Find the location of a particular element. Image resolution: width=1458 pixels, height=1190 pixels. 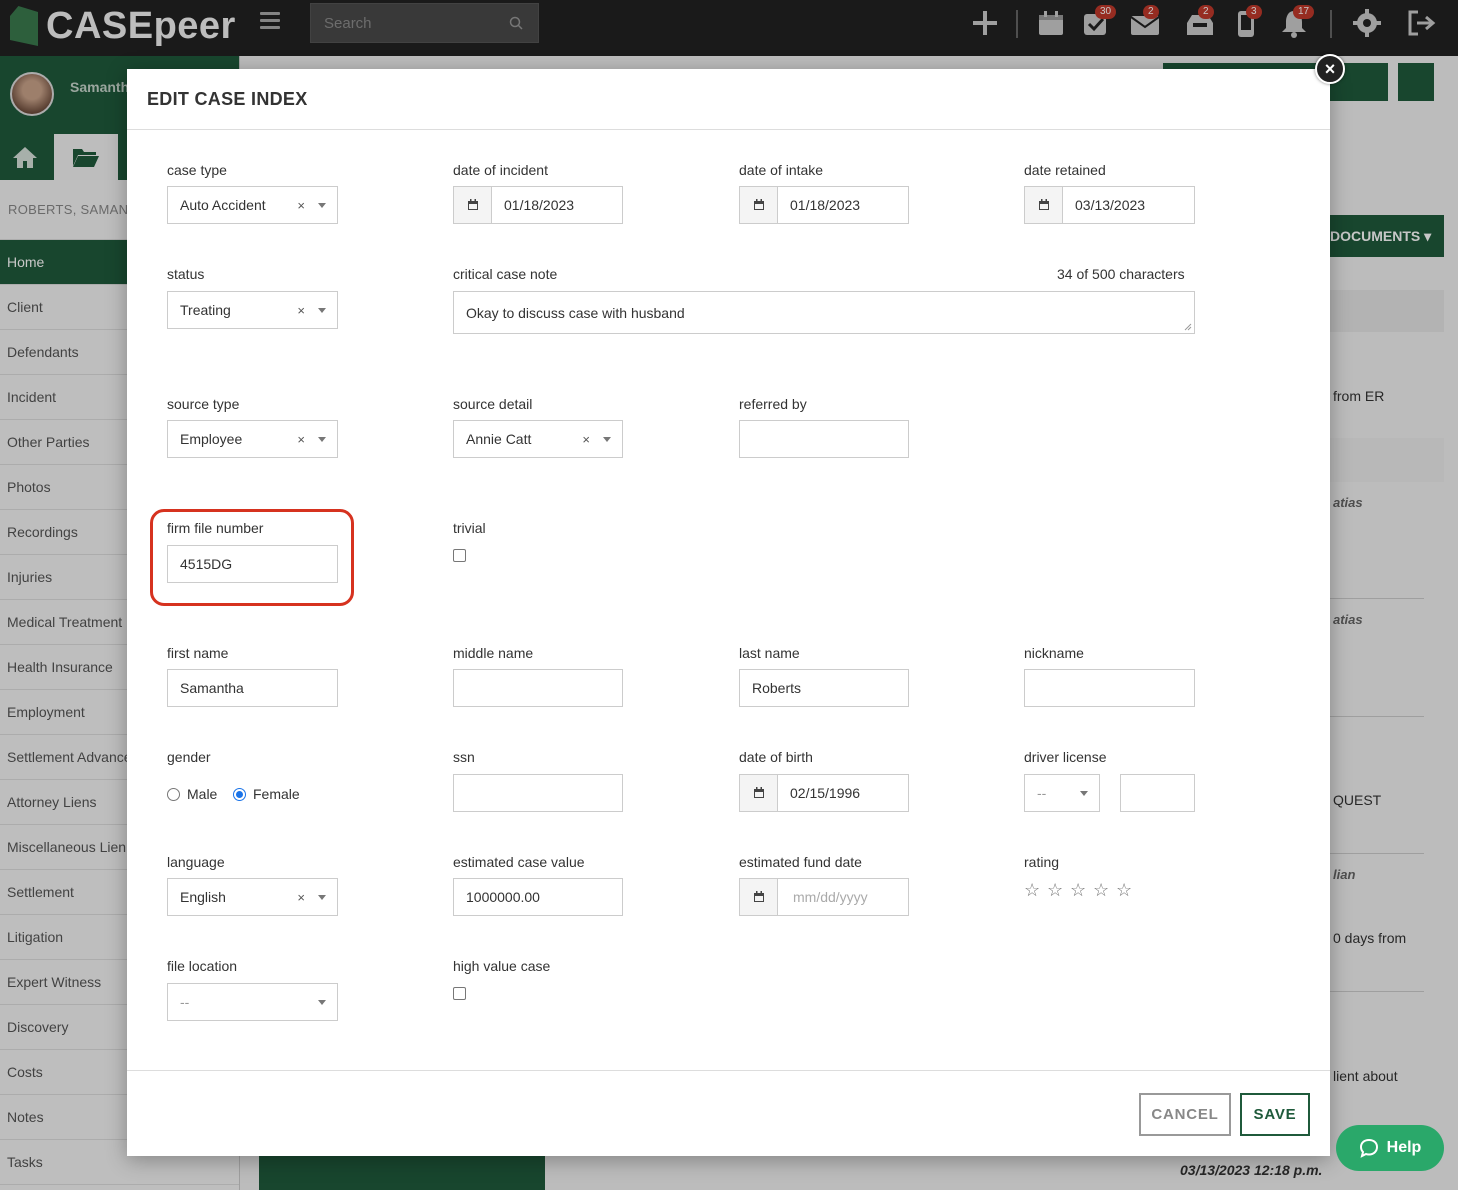

critical-case-note-value: Okay to discuss case with husband is located at coordinates (575, 312).